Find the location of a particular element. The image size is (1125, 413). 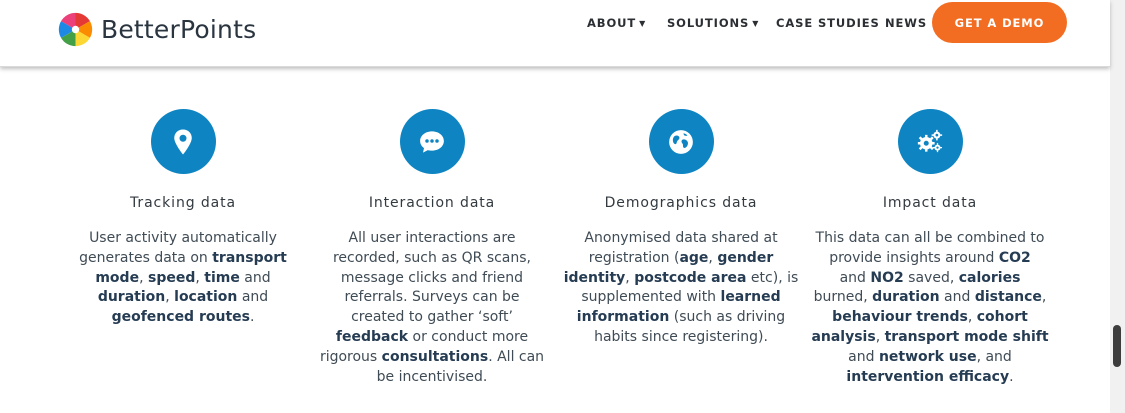

highlighted-term: gender is located at coordinates (745, 257).